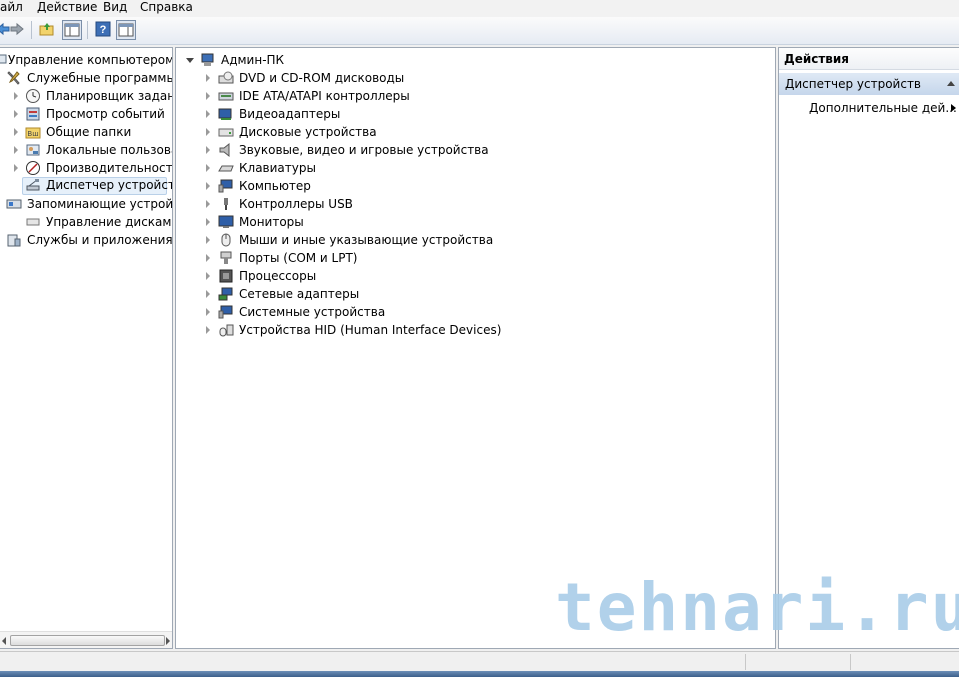  I want to click on scroll-right-icon, so click(168, 641).